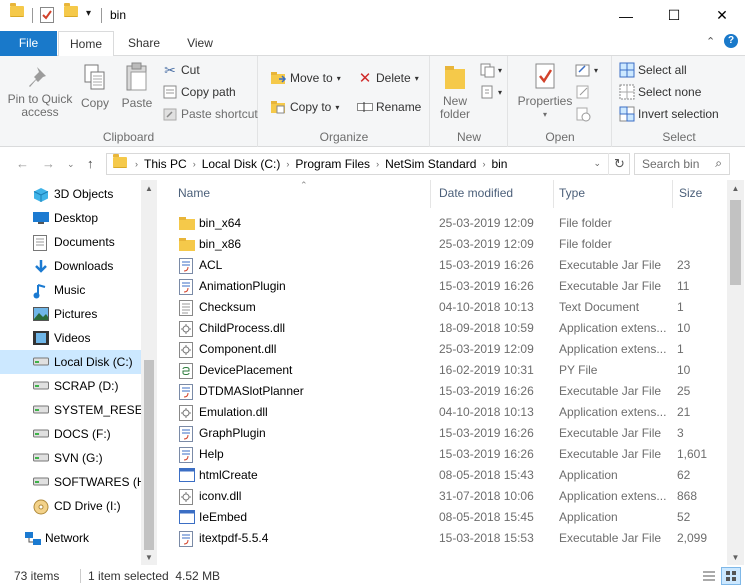 The height and width of the screenshot is (587, 745). What do you see at coordinates (443, 475) in the screenshot?
I see `file-row: htmlCreate 08-05-2018 15:43 Application 62` at bounding box center [443, 475].